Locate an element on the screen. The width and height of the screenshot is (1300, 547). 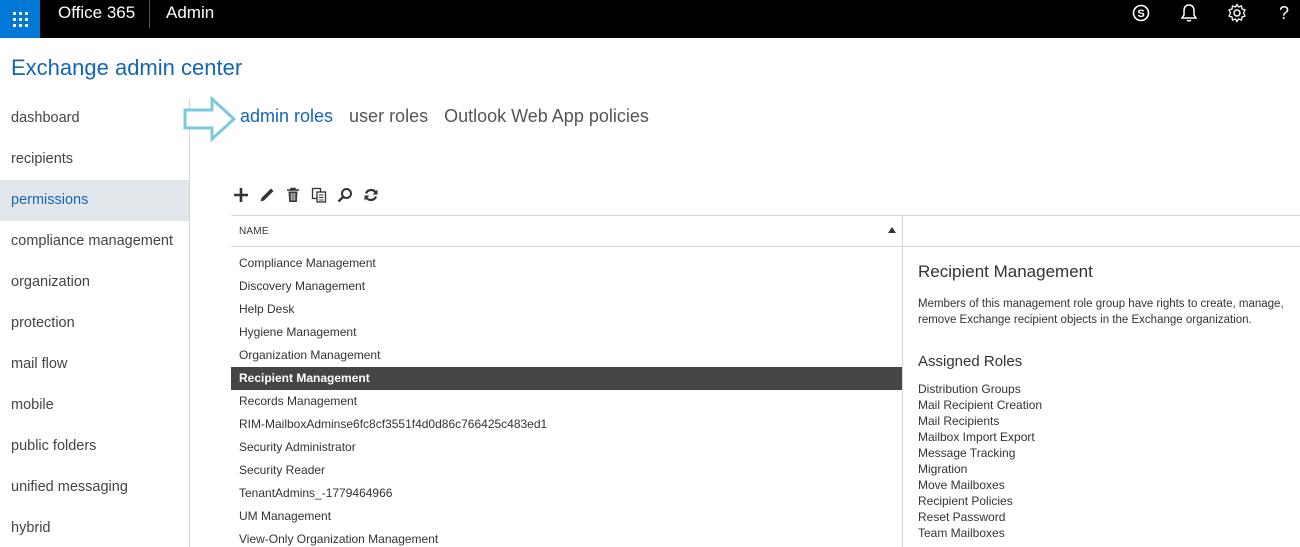
nav-item-mobile: mobile is located at coordinates (94, 405).